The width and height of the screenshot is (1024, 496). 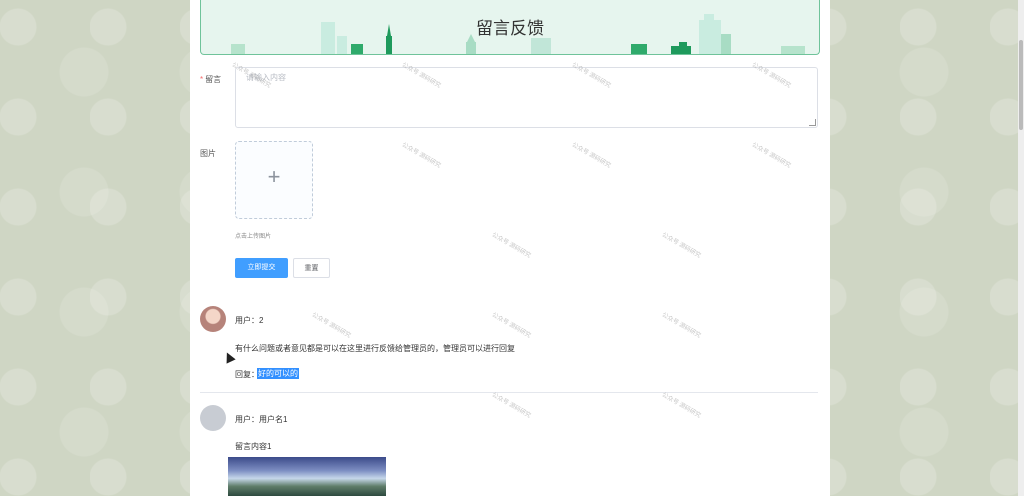 What do you see at coordinates (1021, 248) in the screenshot?
I see `page-scrollbar` at bounding box center [1021, 248].